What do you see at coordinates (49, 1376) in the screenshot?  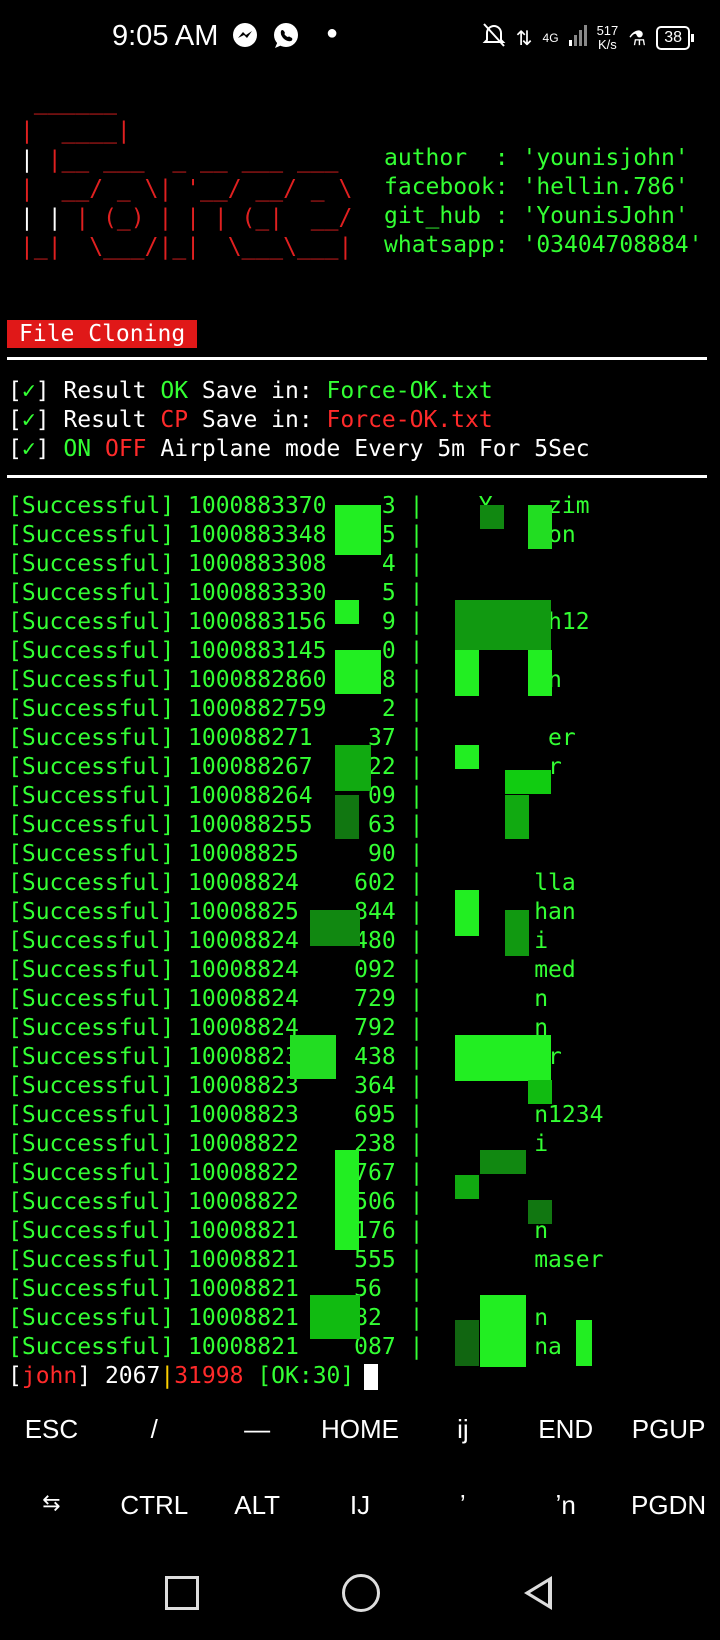 I see `prompt-user: john` at bounding box center [49, 1376].